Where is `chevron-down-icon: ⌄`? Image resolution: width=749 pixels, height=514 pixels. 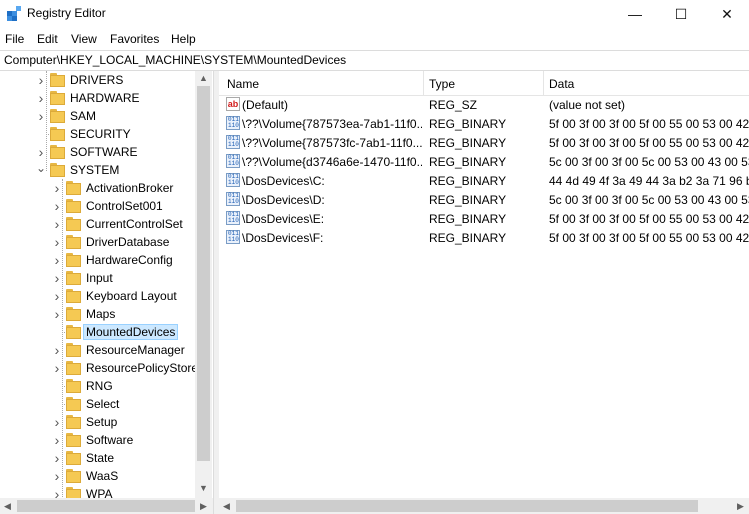 chevron-down-icon: ⌄ is located at coordinates (41, 170).